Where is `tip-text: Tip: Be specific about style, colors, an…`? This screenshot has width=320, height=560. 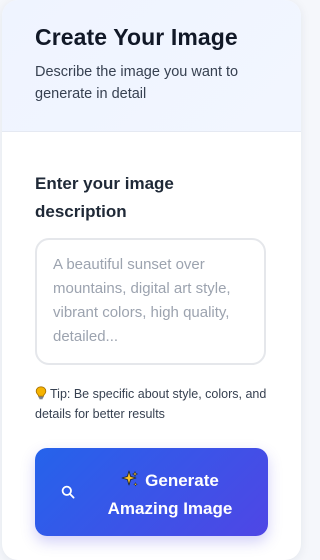 tip-text: Tip: Be specific about style, colors, an… is located at coordinates (155, 404).